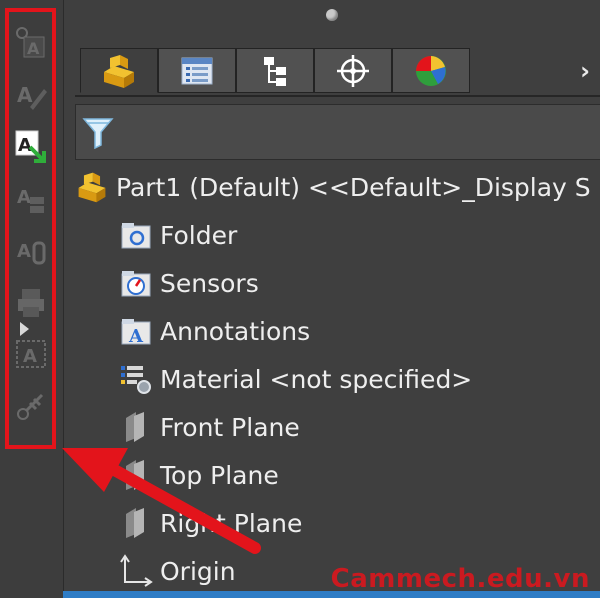 This screenshot has width=600, height=598. Describe the element at coordinates (119, 70) in the screenshot. I see `feature-manager-tab-icon` at that location.